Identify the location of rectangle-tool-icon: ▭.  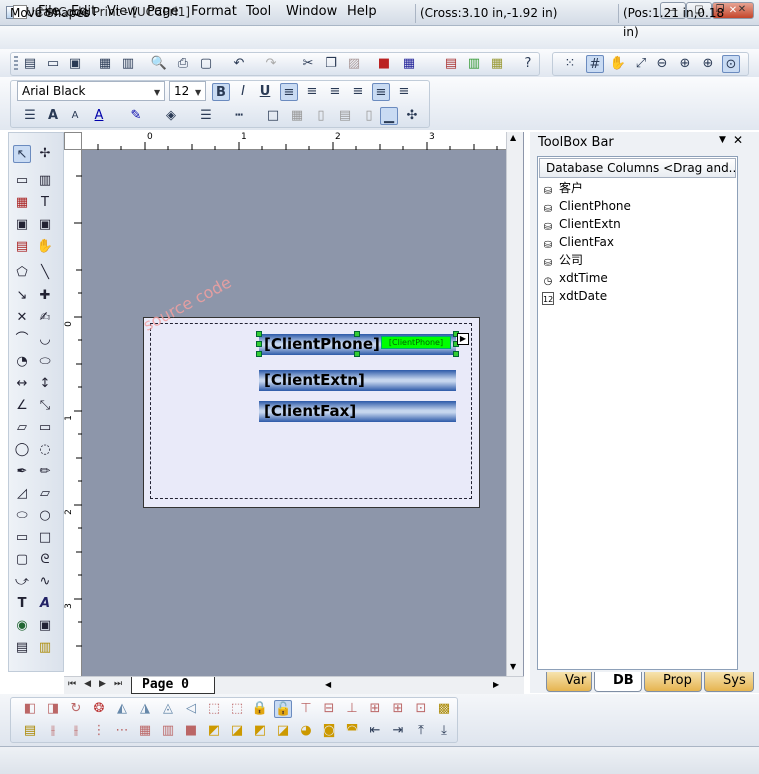
(22, 538).